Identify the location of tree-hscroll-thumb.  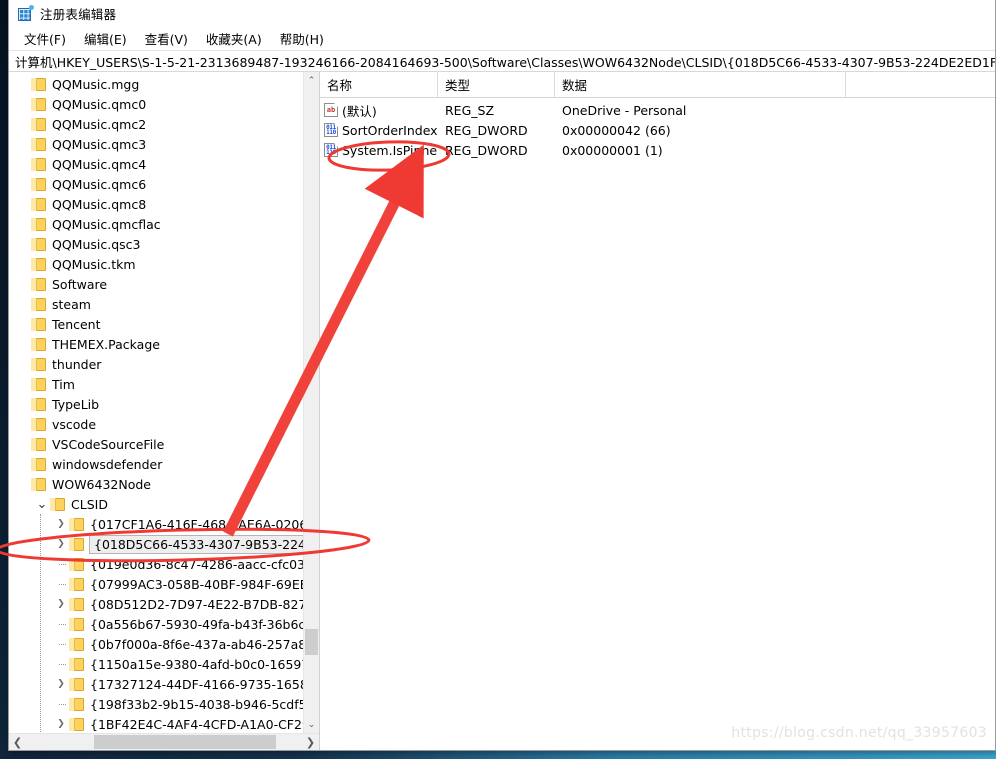
(185, 742).